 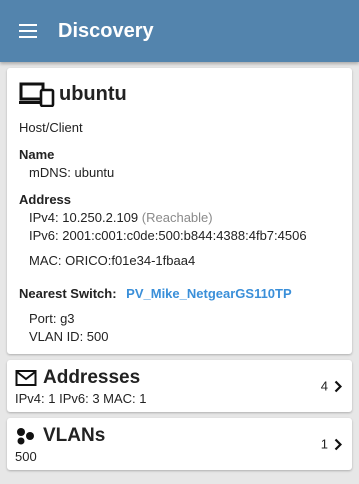 What do you see at coordinates (84, 217) in the screenshot?
I see `ipv4-value: IPv4: 10.250.2.109` at bounding box center [84, 217].